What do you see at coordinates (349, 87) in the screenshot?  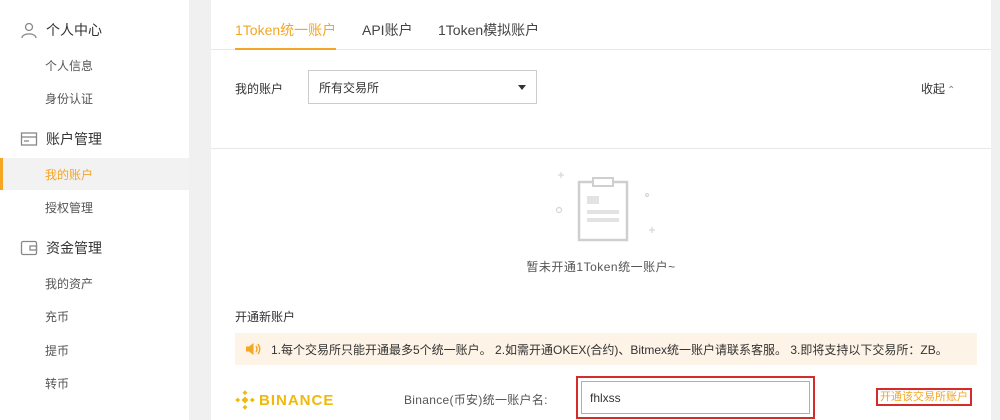 I see `exchange-select-value: 所有交易所` at bounding box center [349, 87].